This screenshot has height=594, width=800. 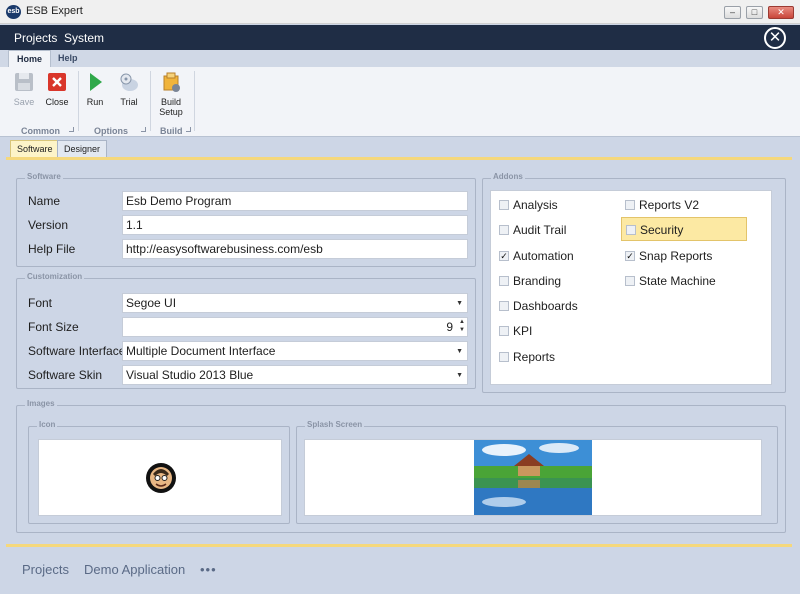 I want to click on addon-snap-reports: ✓ Snap Reports, so click(x=684, y=256).